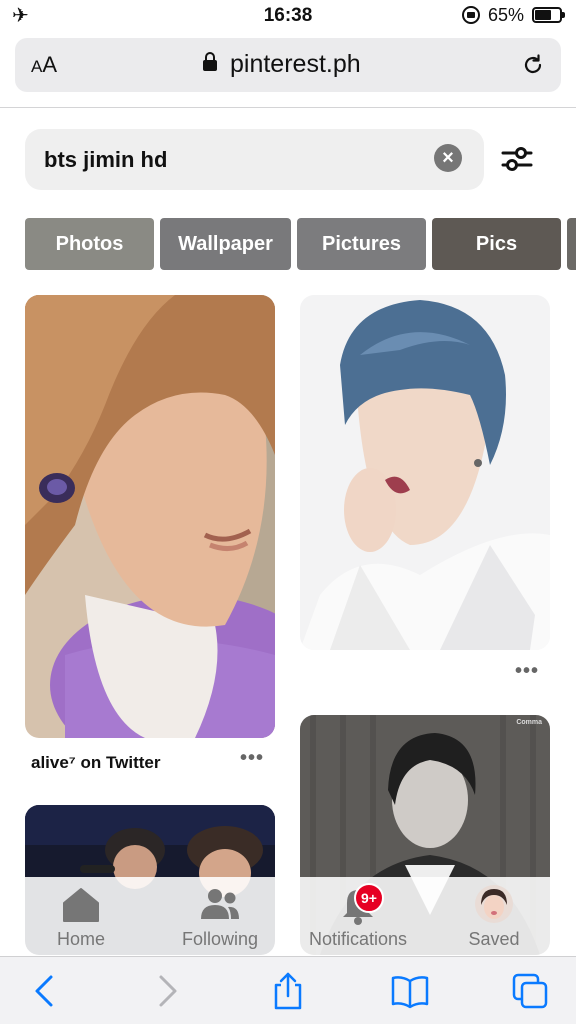 This screenshot has height=1024, width=576. I want to click on notifications-badge: 9+, so click(369, 898).